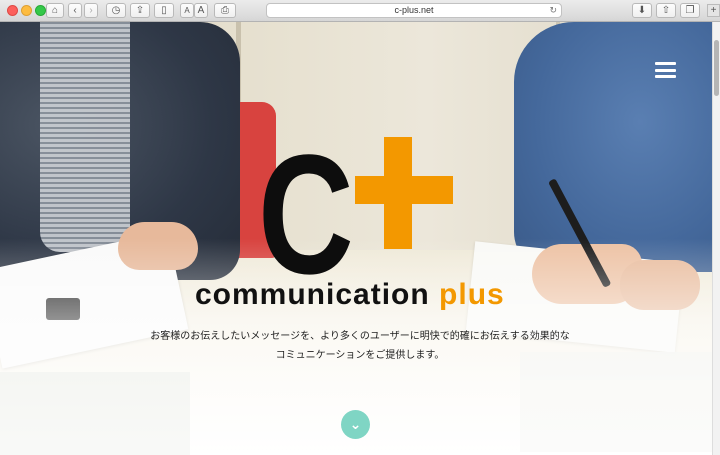 This screenshot has height=455, width=720. I want to click on download-icon: ⬇, so click(642, 10).